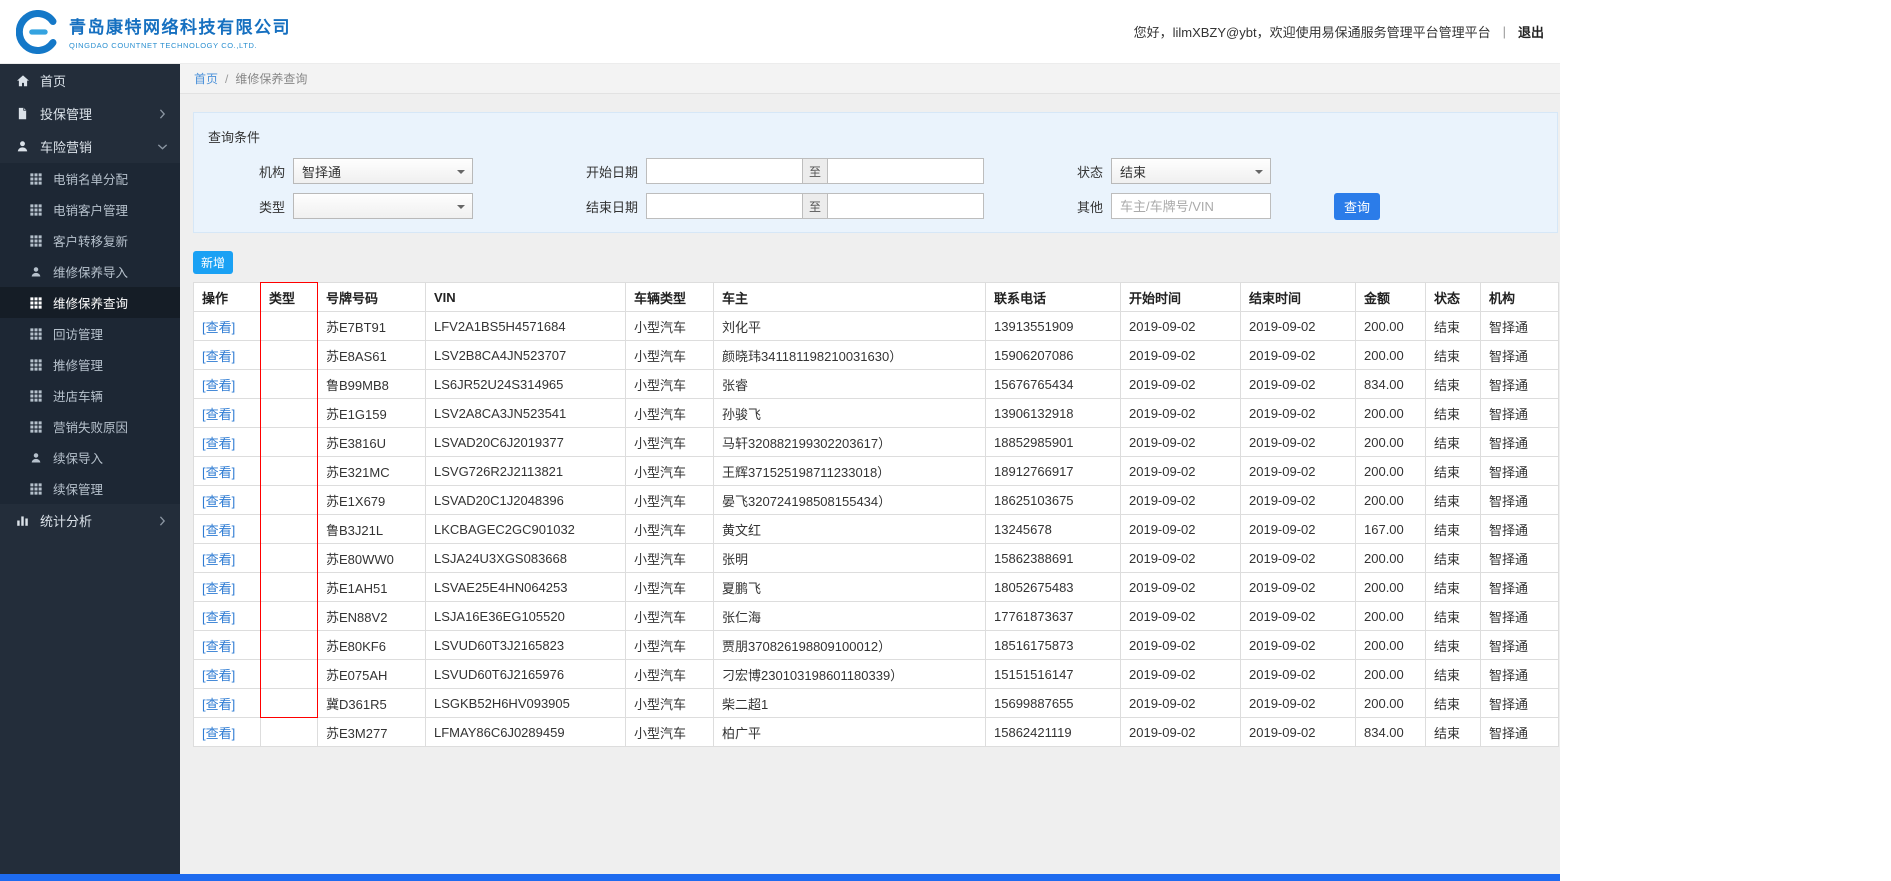 The width and height of the screenshot is (1891, 881). I want to click on sidebar-item-3: 电销名单分配, so click(90, 178).